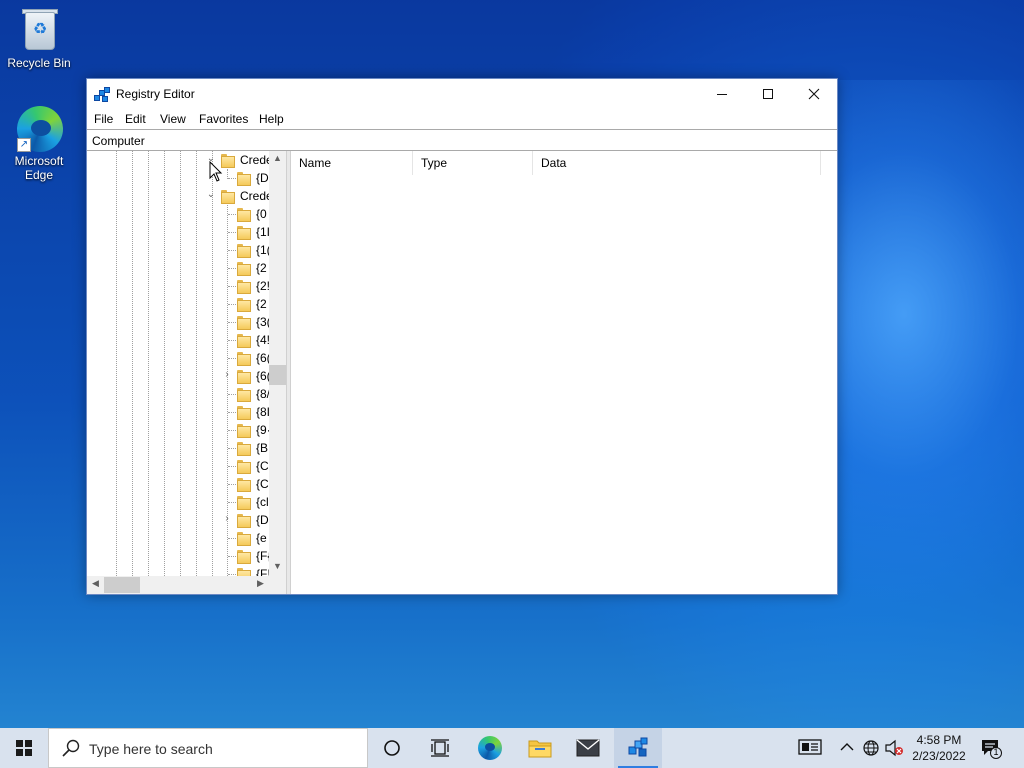 The image size is (1024, 768). Describe the element at coordinates (178, 340) in the screenshot. I see `tree-item: {4!` at that location.